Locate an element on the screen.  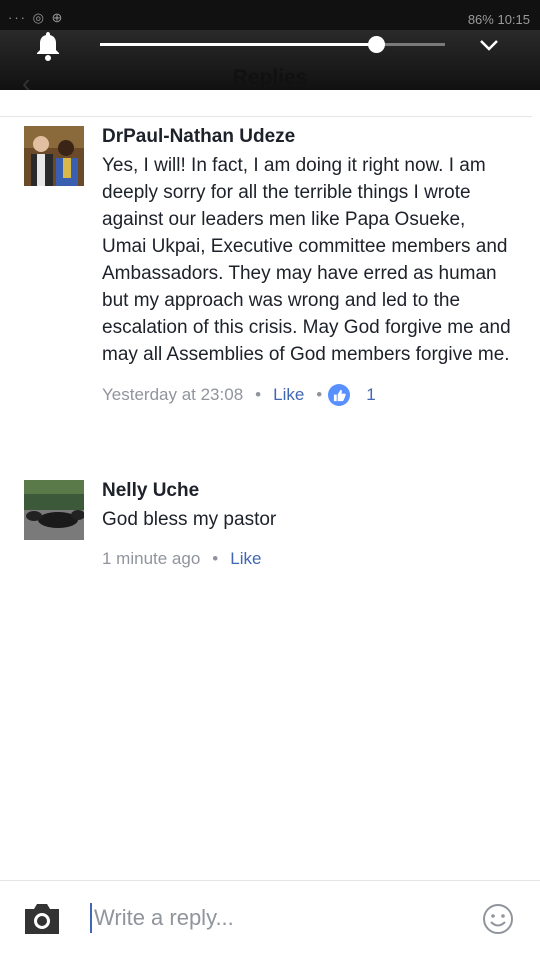
header-divider is located at coordinates (266, 116).